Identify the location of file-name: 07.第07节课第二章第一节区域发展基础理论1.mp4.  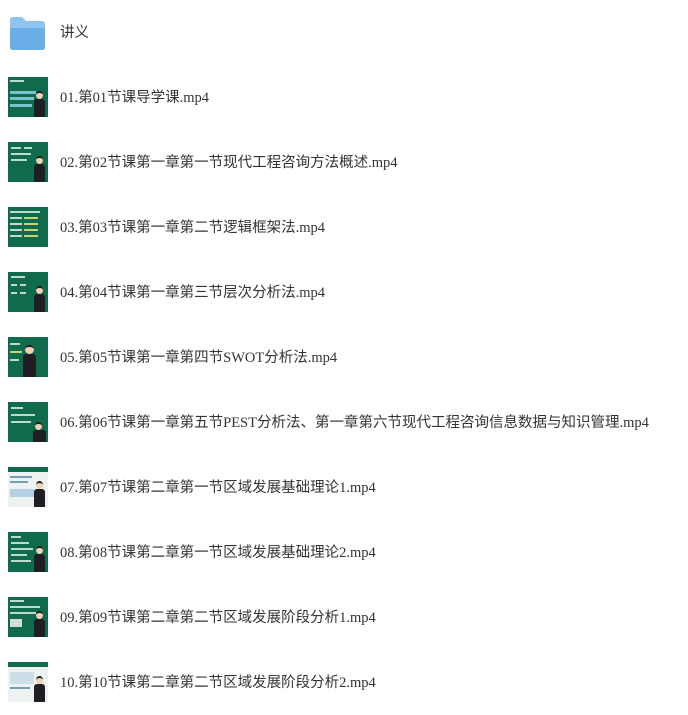
(218, 487).